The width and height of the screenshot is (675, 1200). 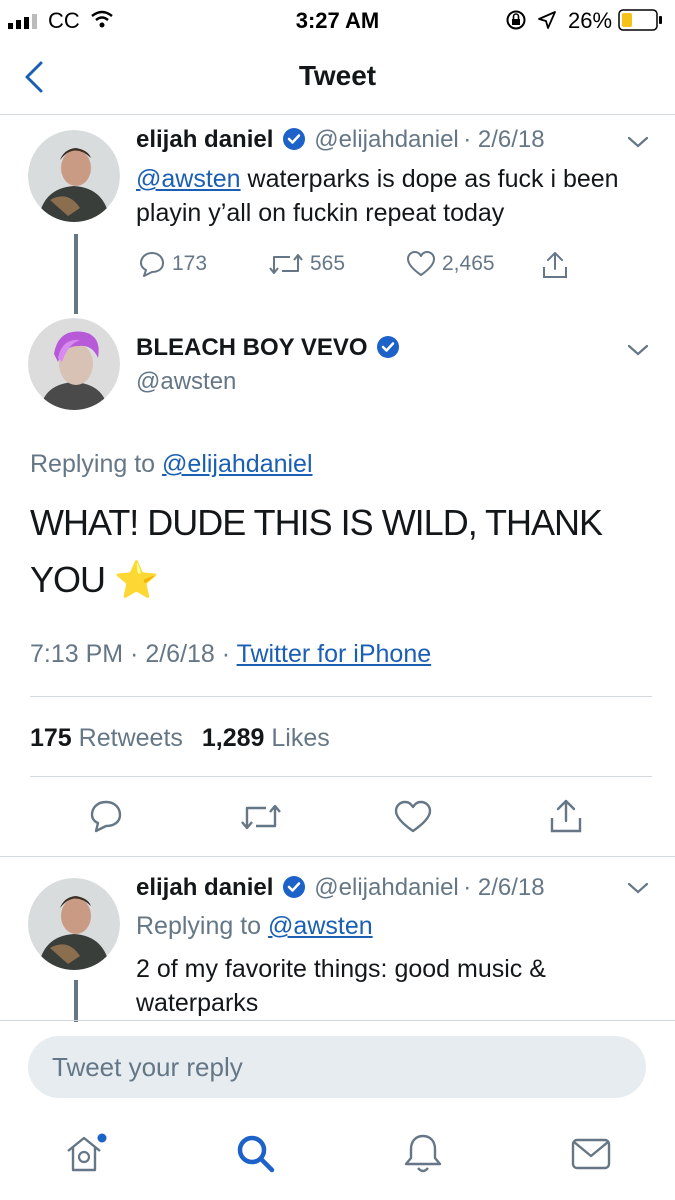 What do you see at coordinates (87, 1152) in the screenshot?
I see `home-icon` at bounding box center [87, 1152].